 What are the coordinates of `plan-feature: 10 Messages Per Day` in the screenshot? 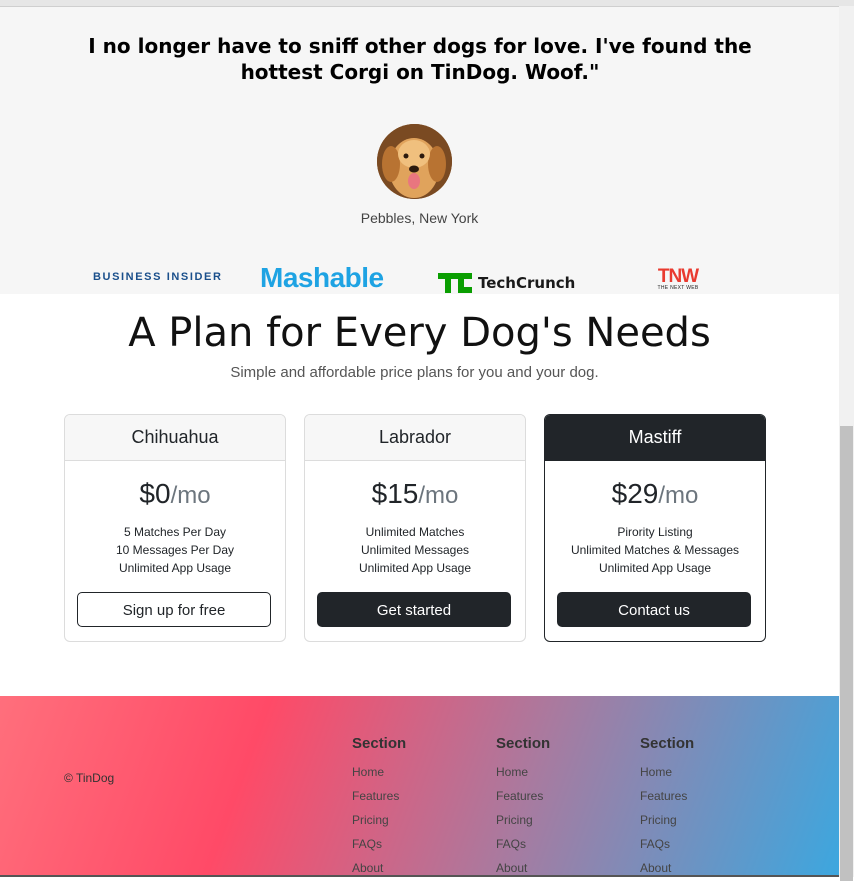 It's located at (175, 550).